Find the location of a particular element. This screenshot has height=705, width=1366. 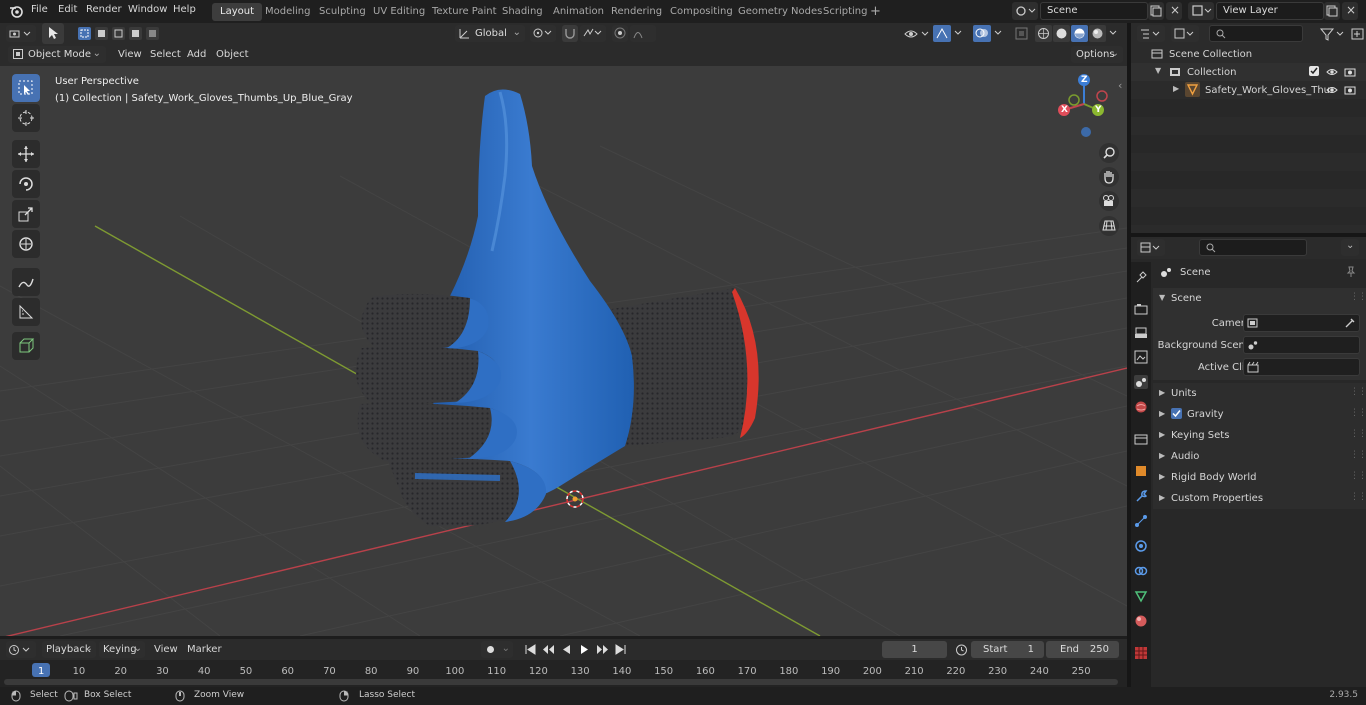

outliner-row-collection: ▼ Collection is located at coordinates (1248, 72).